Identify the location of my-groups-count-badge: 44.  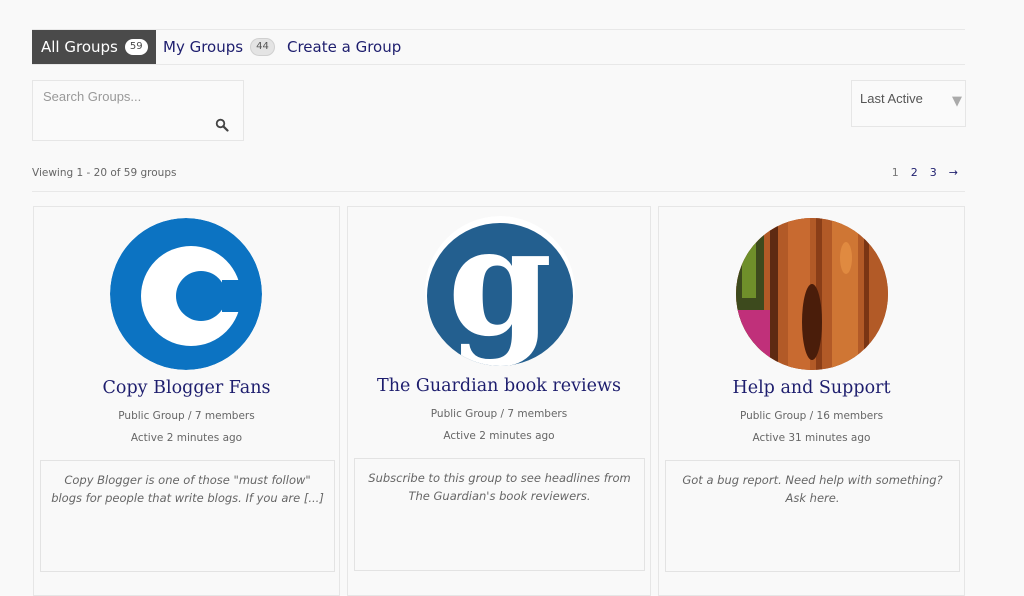
(262, 47).